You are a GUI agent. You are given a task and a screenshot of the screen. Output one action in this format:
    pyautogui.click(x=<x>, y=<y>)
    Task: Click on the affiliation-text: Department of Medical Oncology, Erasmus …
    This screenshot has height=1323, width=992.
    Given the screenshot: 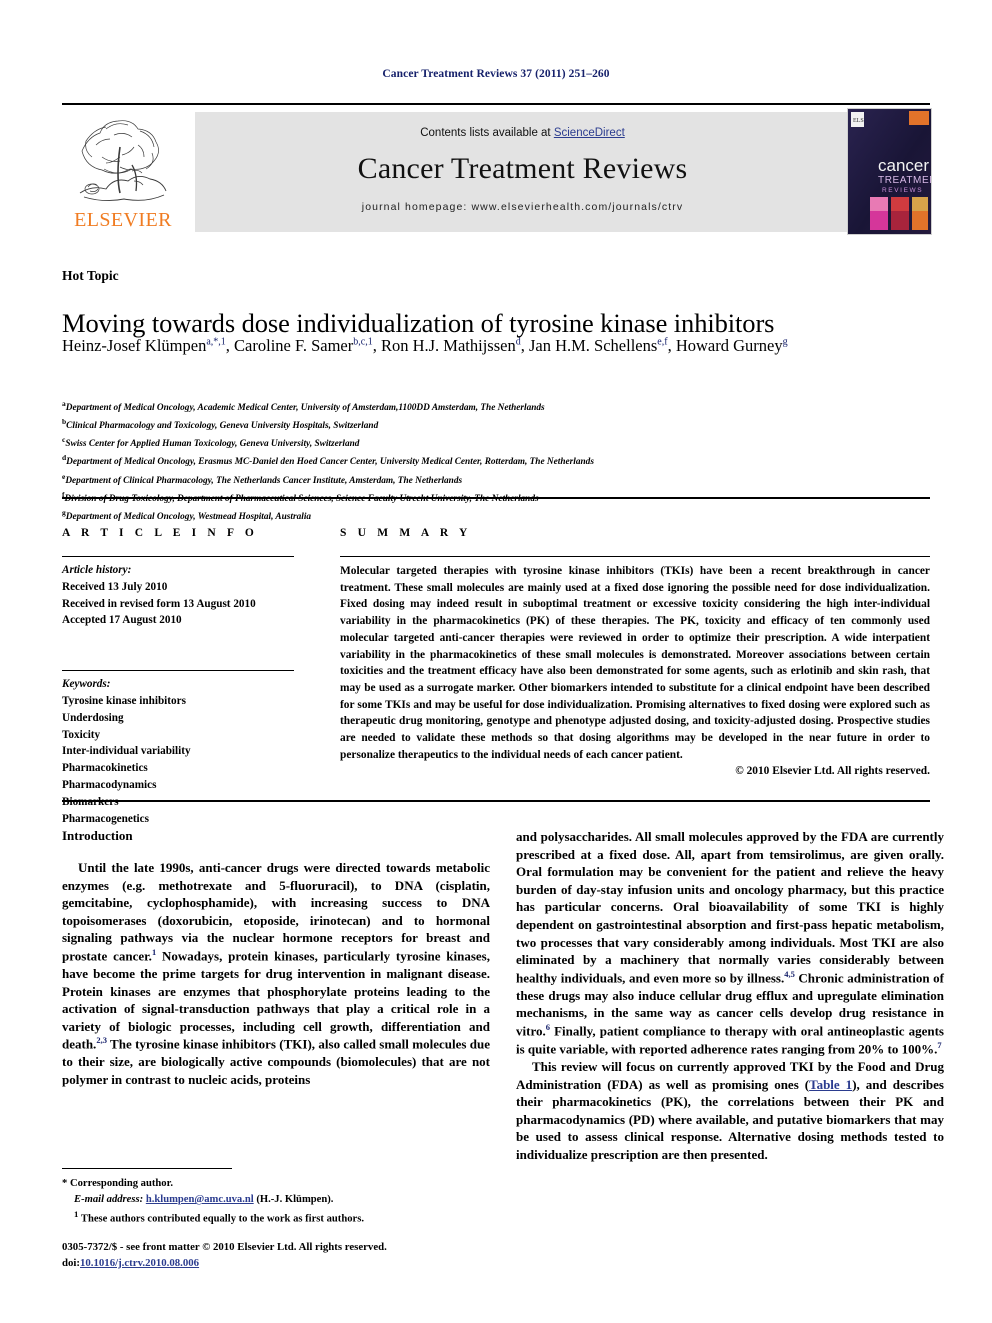 What is the action you would take?
    pyautogui.click(x=330, y=462)
    